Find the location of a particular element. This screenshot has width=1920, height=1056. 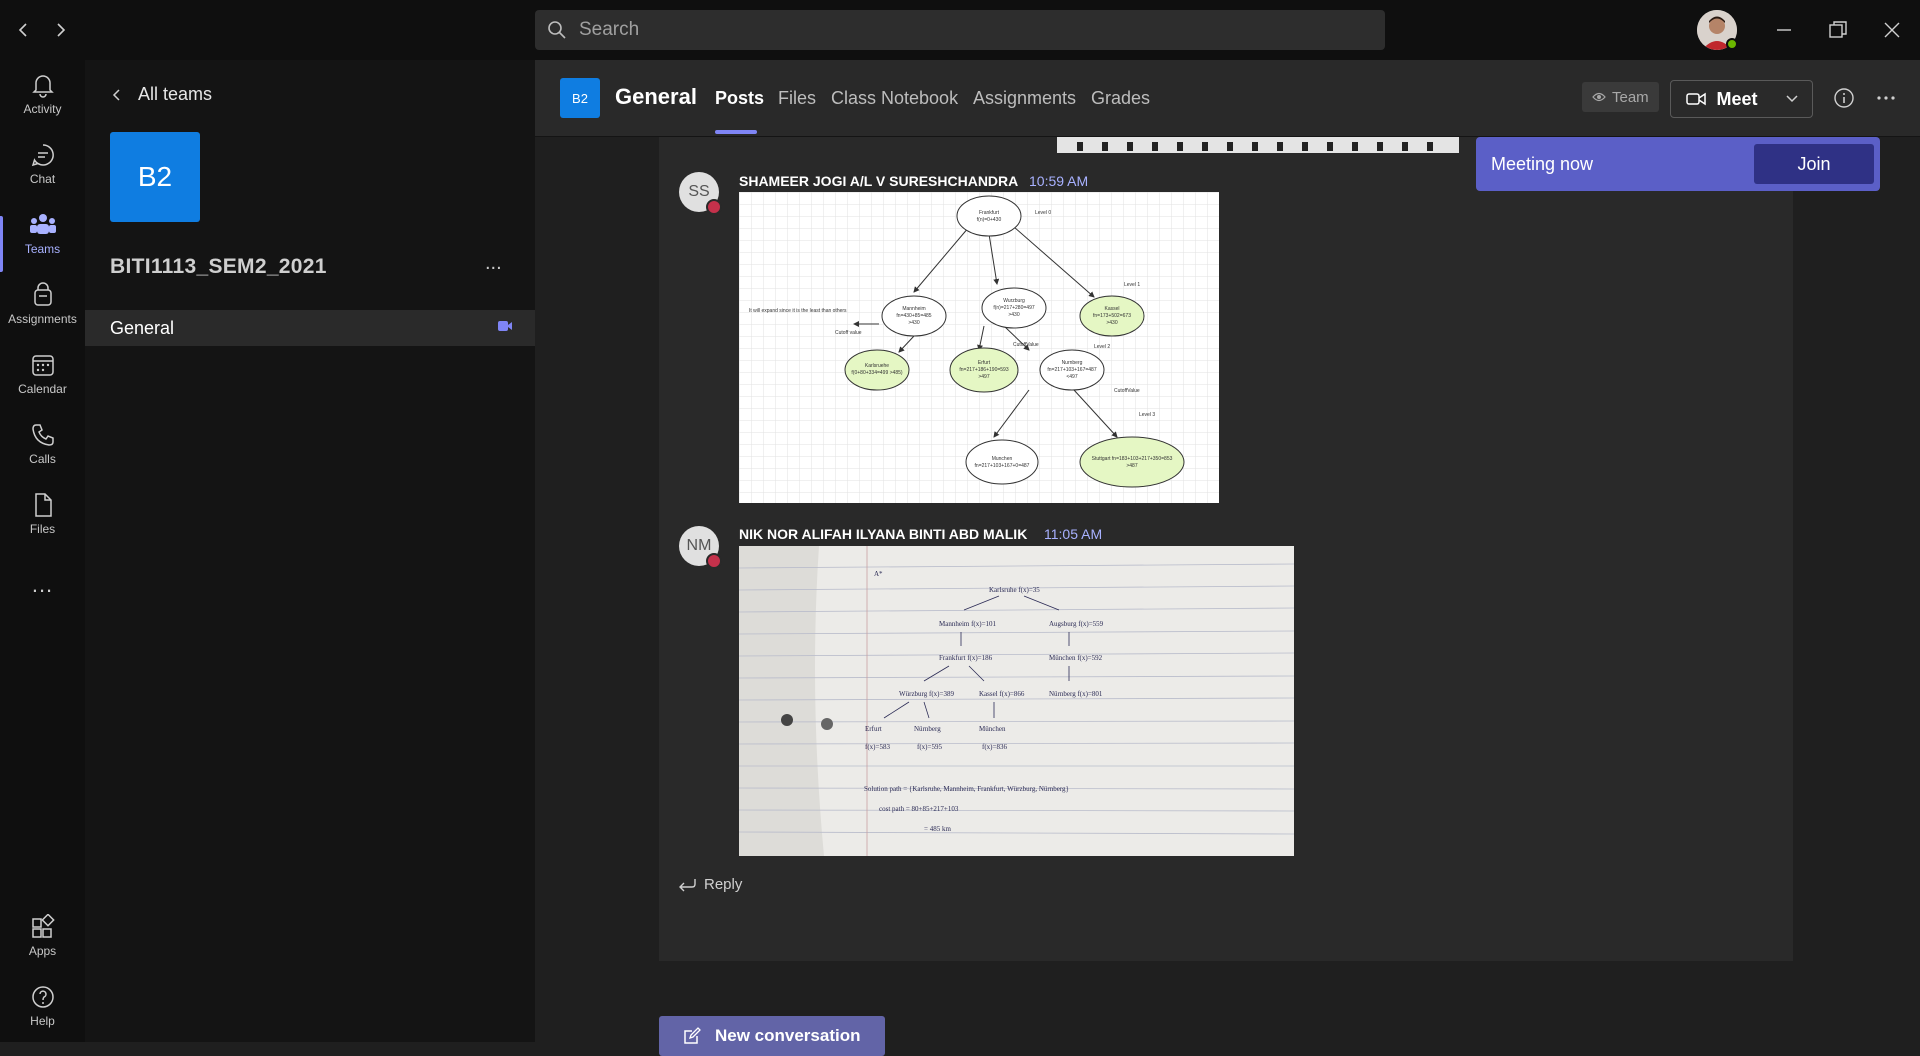

help-icon is located at coordinates (42, 997).